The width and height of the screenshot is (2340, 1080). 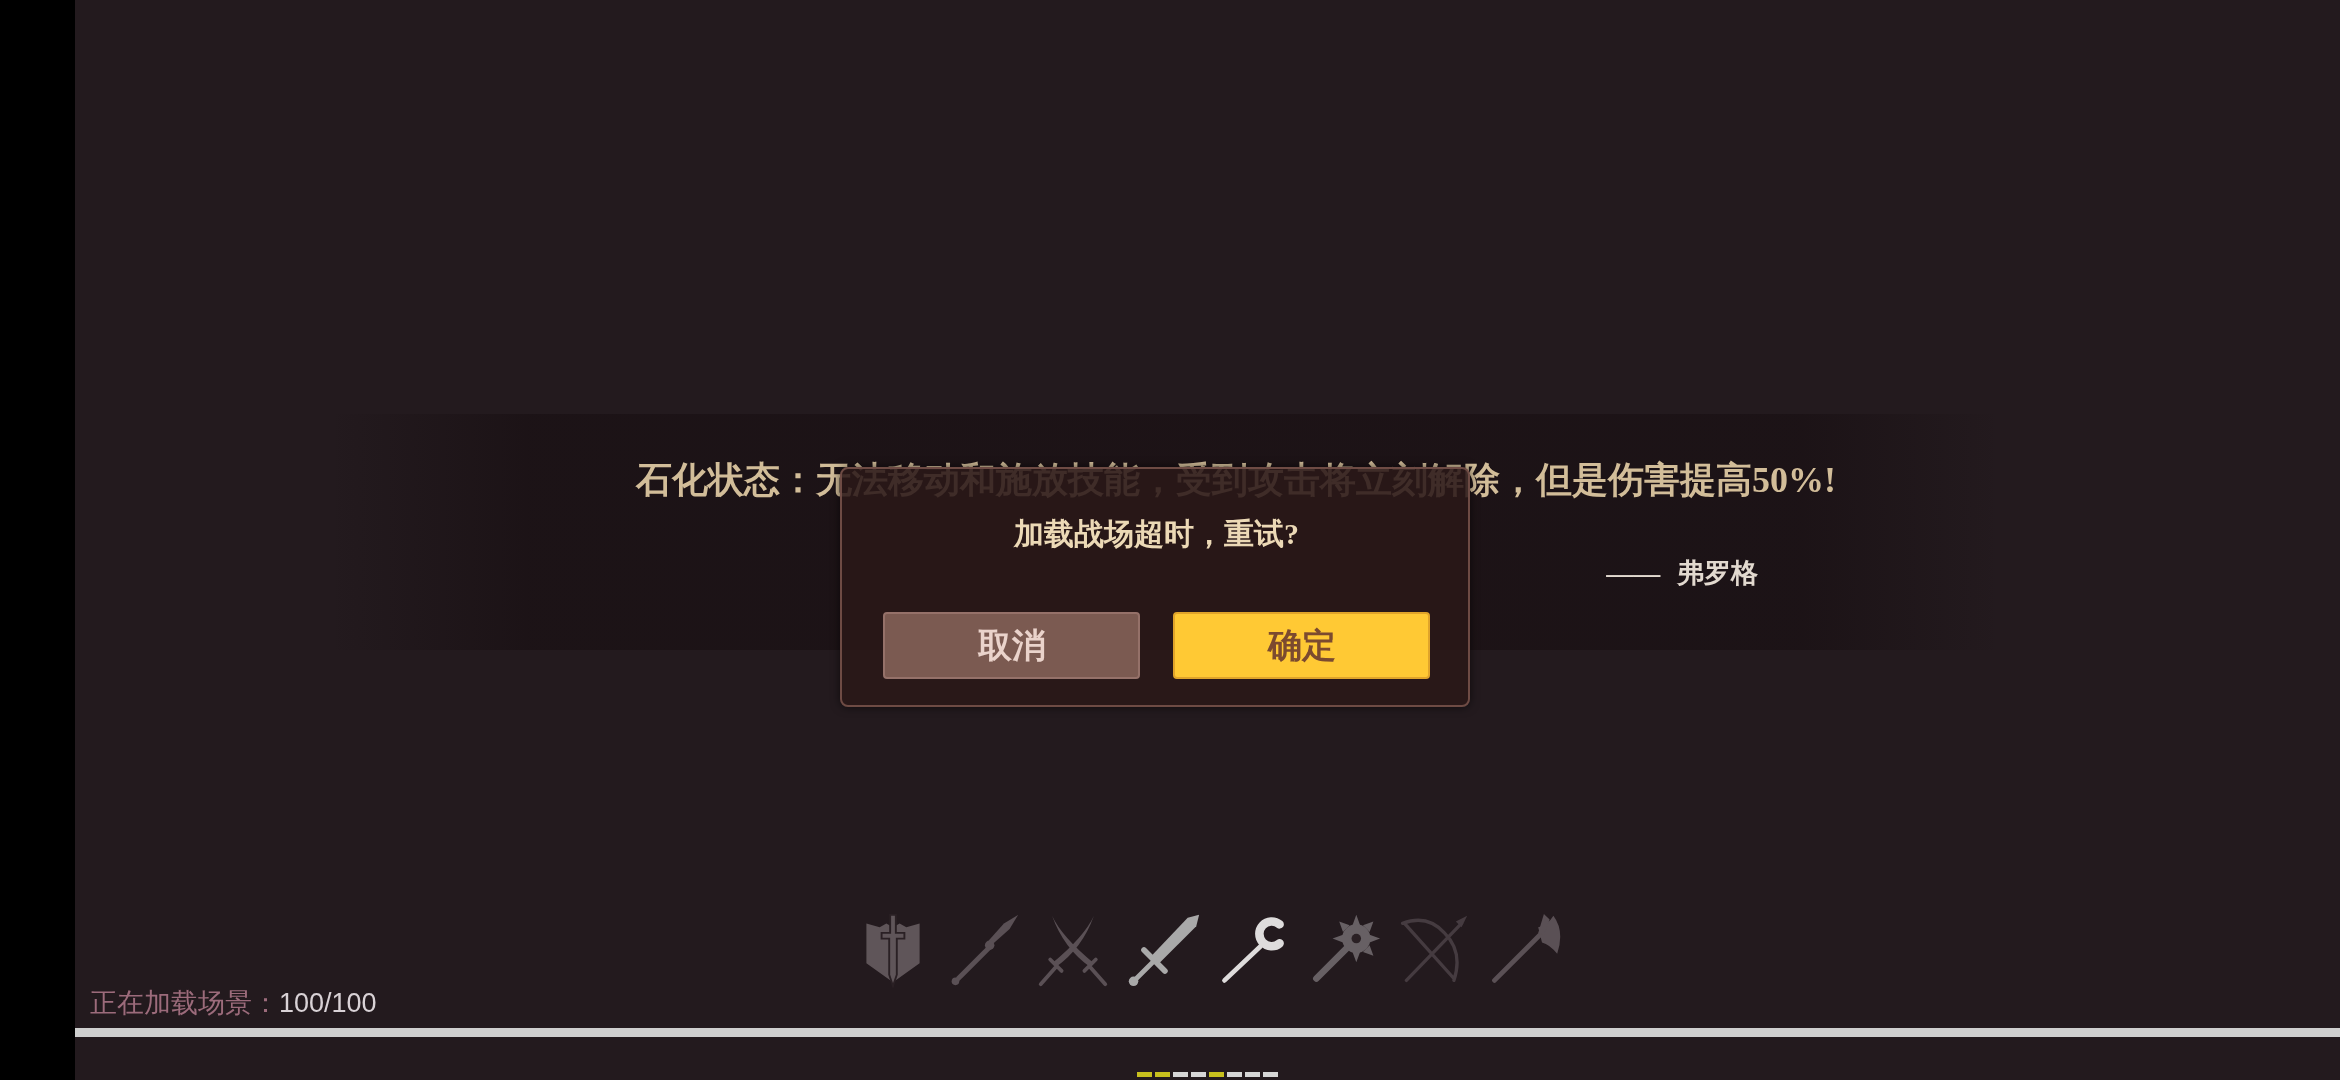 What do you see at coordinates (184, 1003) in the screenshot?
I see `loading-label: 正在加载场景：` at bounding box center [184, 1003].